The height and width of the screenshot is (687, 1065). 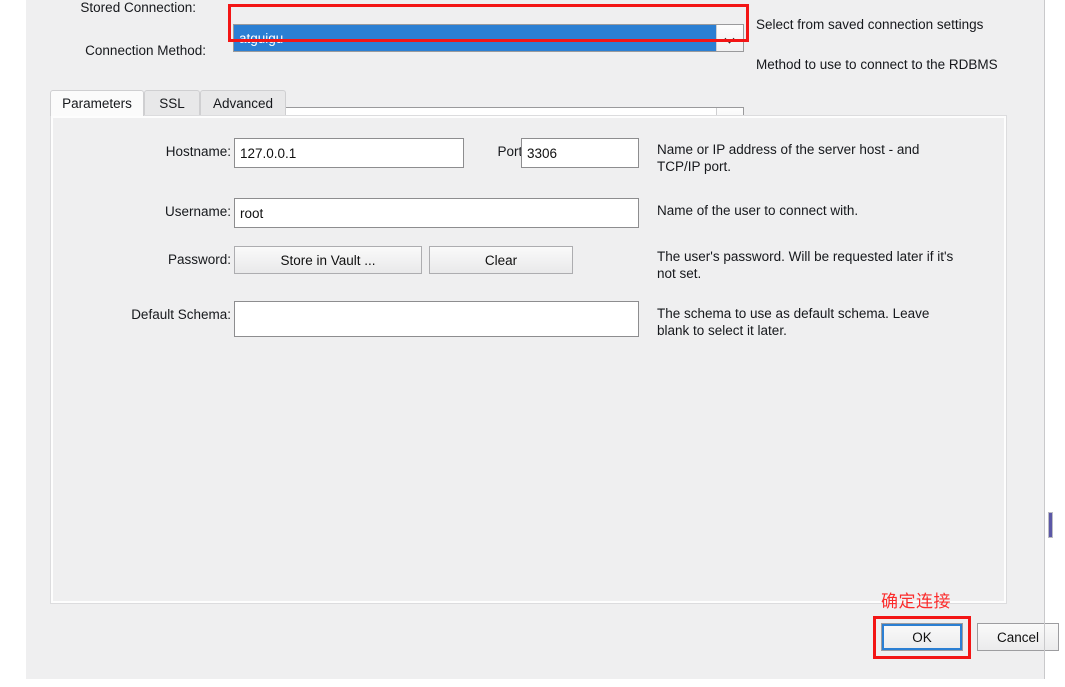 I want to click on cancel-button: Cancel, so click(x=1018, y=637).